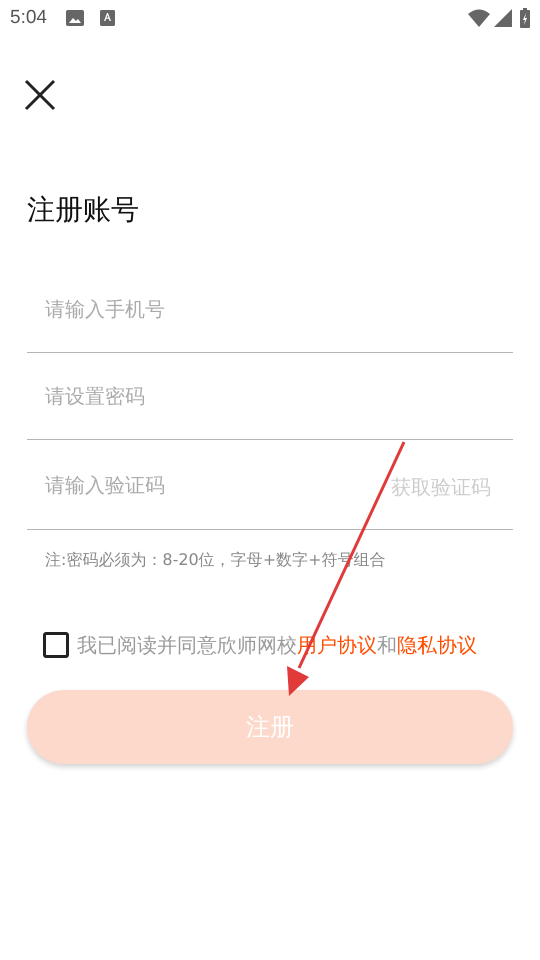  Describe the element at coordinates (437, 645) in the screenshot. I see `privacy-policy-link: 隐私协议` at that location.